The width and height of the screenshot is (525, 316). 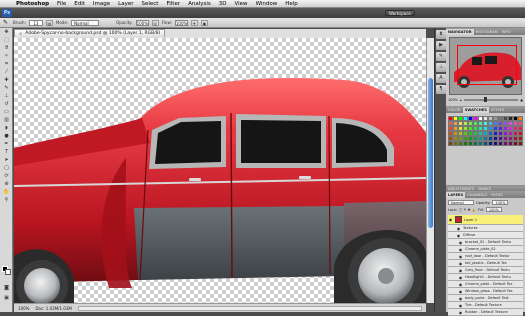 I want to click on layer-row: ◉ Headlight1 - Default Textu, so click(x=485, y=277).